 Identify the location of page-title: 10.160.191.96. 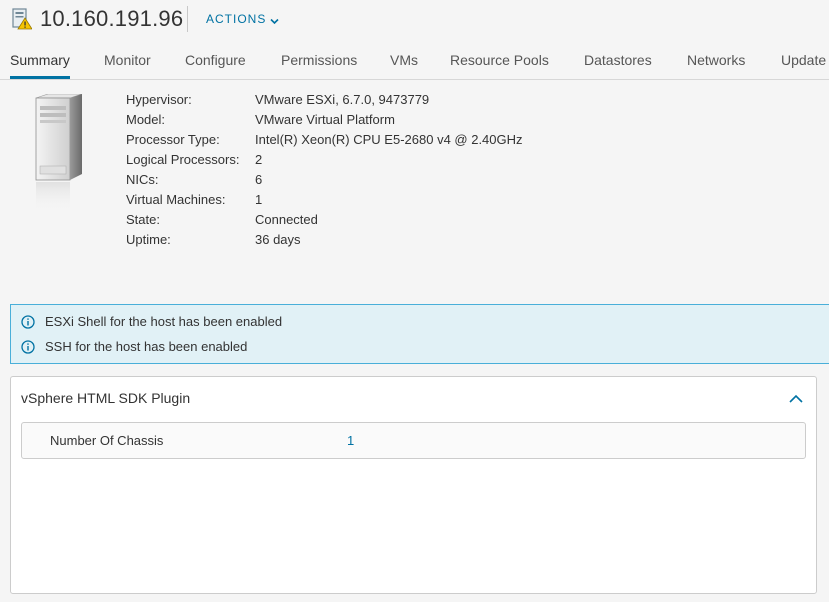
(112, 18).